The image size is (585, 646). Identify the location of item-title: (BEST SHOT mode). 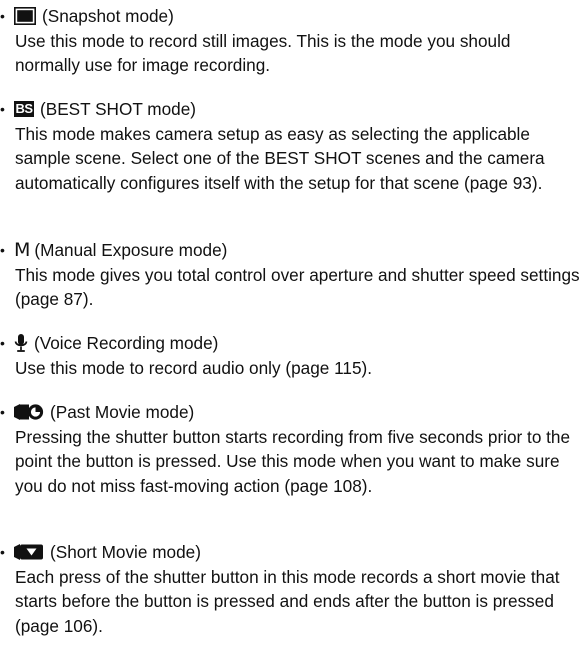
(118, 109).